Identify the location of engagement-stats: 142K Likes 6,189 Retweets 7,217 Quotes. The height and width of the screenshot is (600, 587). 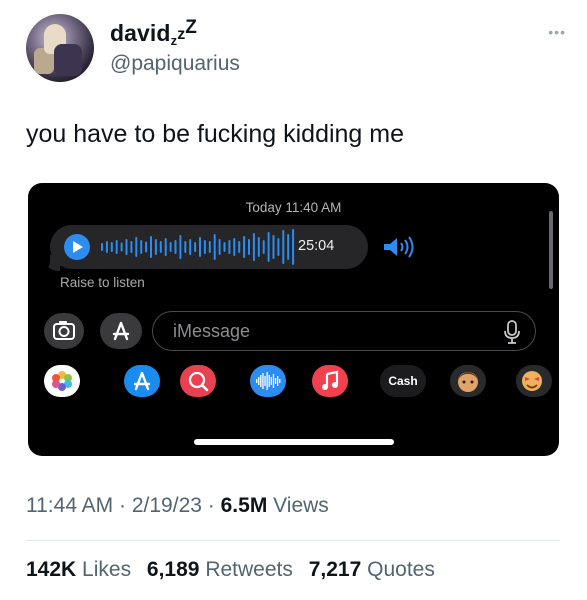
(230, 570).